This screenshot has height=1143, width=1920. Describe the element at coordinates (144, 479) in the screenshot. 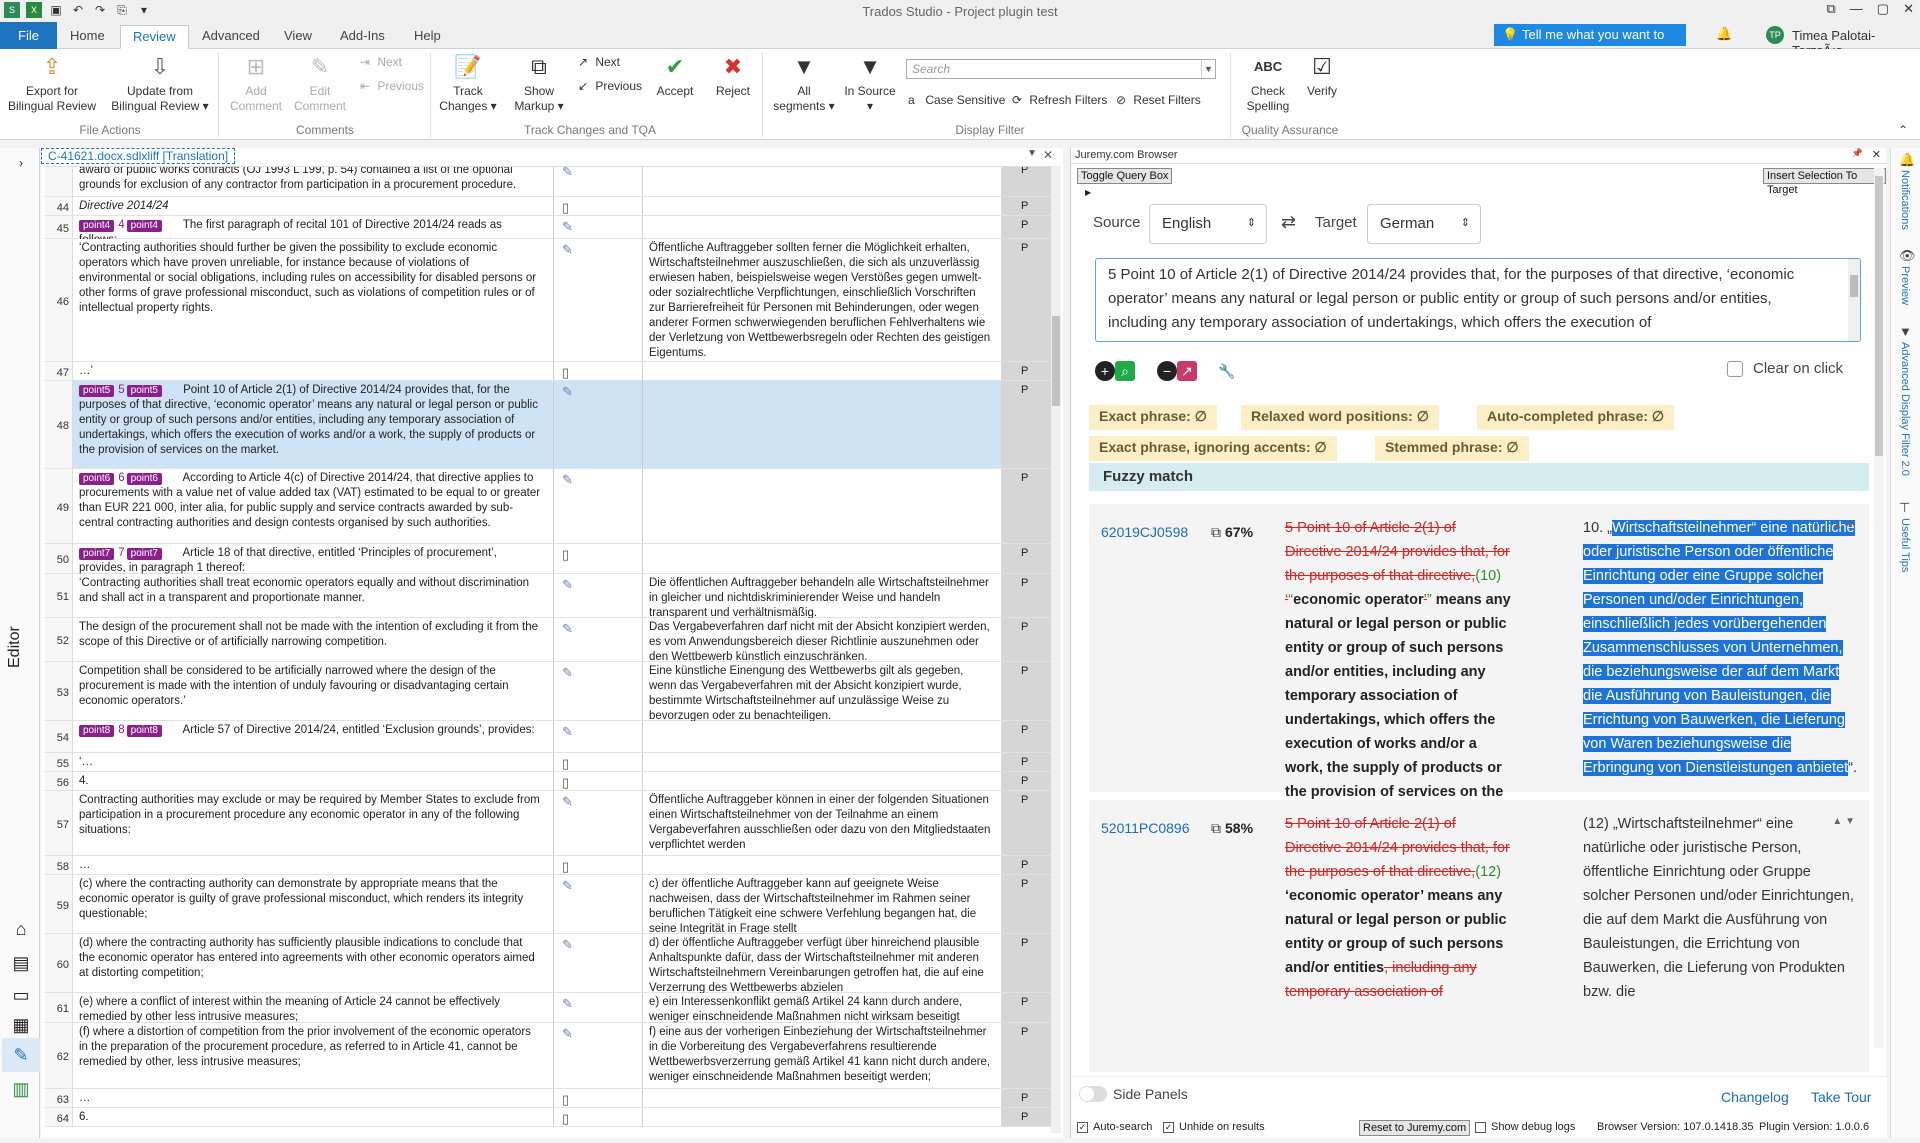

I see `tag-close: point6` at that location.